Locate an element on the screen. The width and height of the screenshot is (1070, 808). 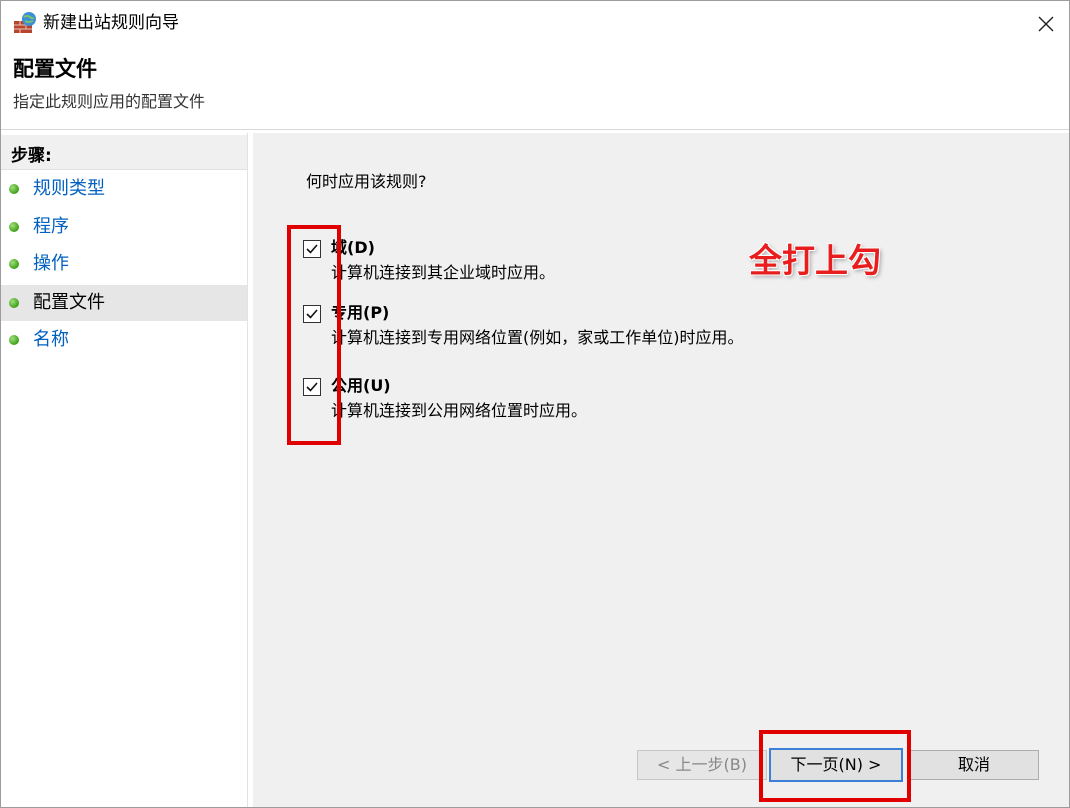
private-description: 计算机连接到专用网络位置(例如，家或工作单位)时应用。 is located at coordinates (537, 337).